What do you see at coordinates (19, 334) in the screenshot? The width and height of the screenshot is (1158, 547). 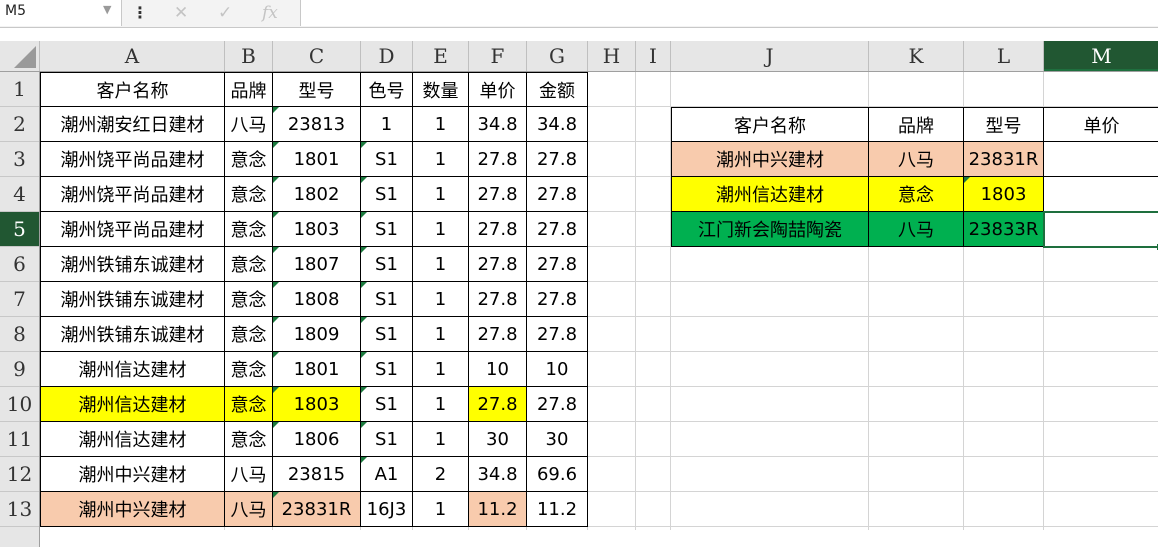 I see `row-header-8: 8` at bounding box center [19, 334].